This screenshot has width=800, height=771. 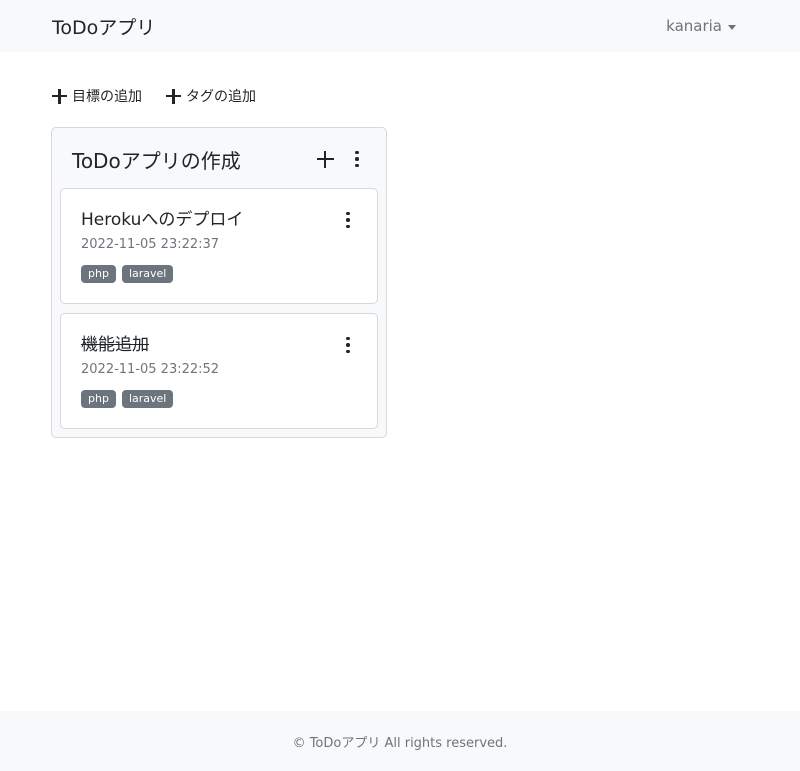 What do you see at coordinates (341, 159) in the screenshot?
I see `goal-tools` at bounding box center [341, 159].